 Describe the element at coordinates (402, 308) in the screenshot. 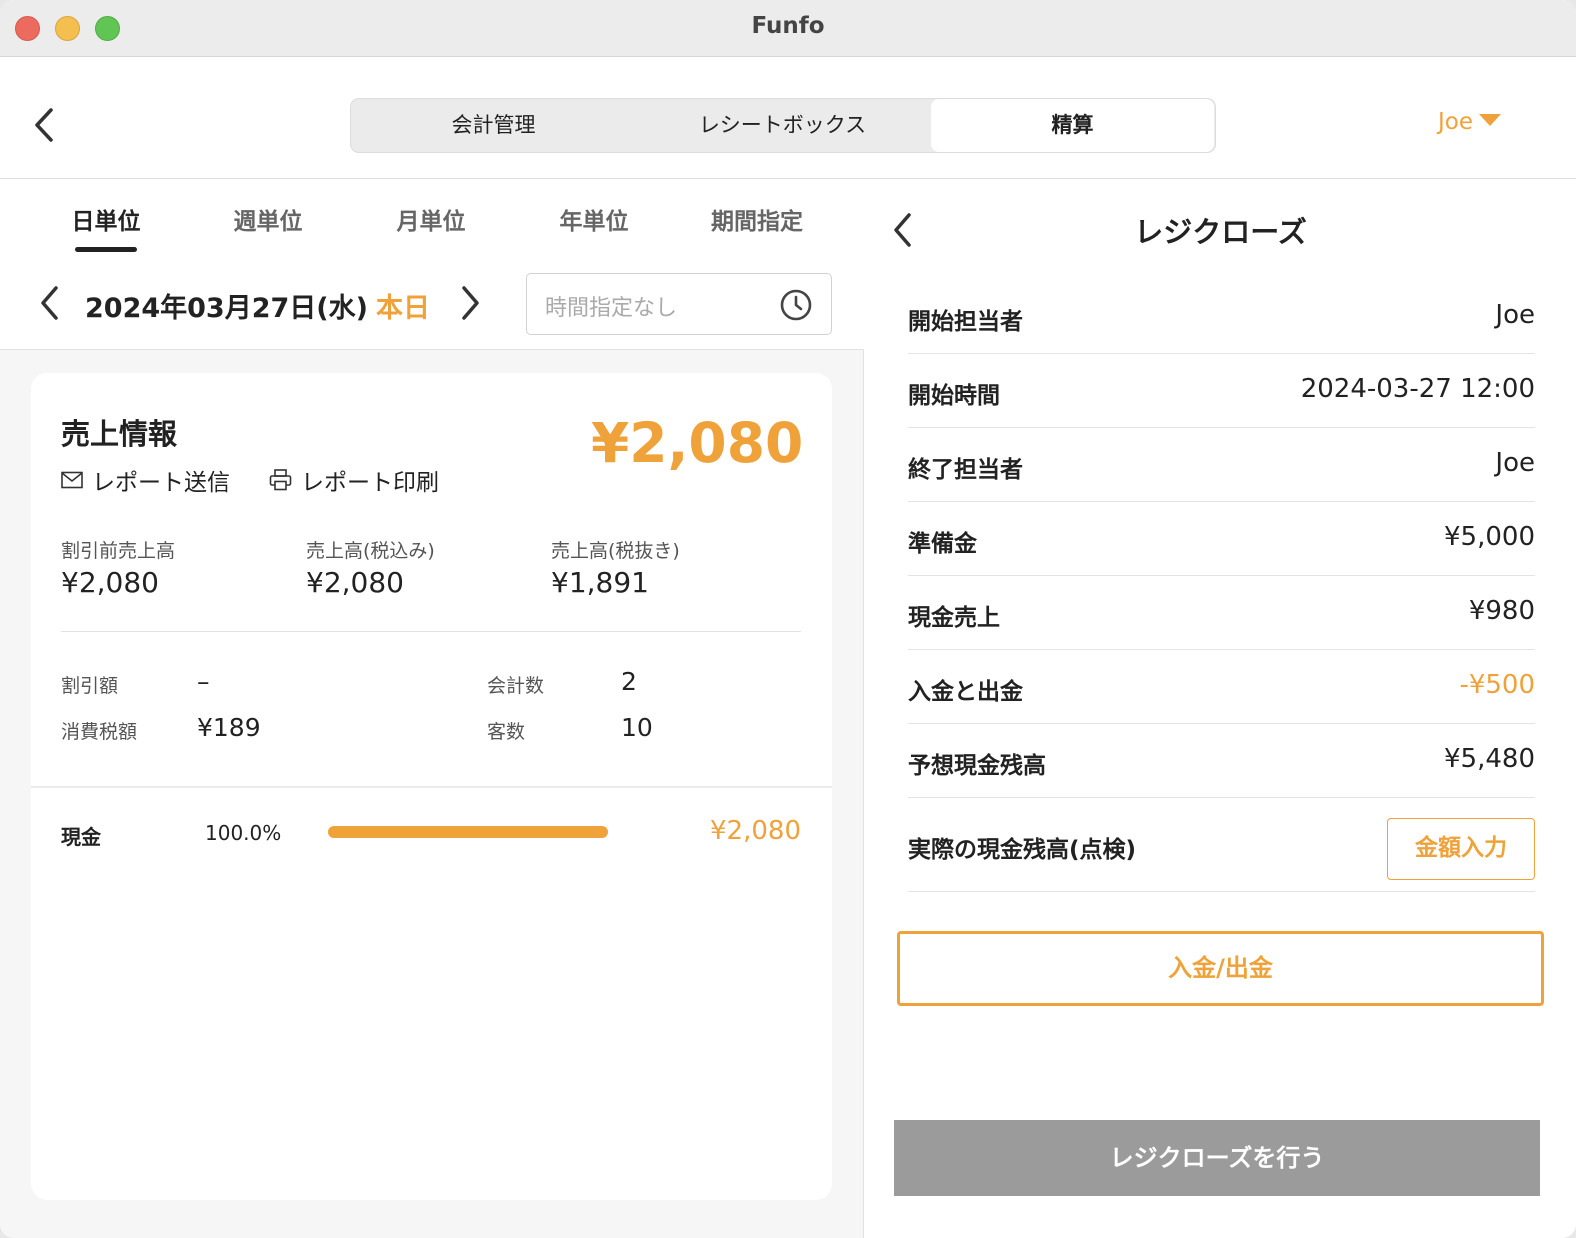

I see `today-label: 本日` at that location.